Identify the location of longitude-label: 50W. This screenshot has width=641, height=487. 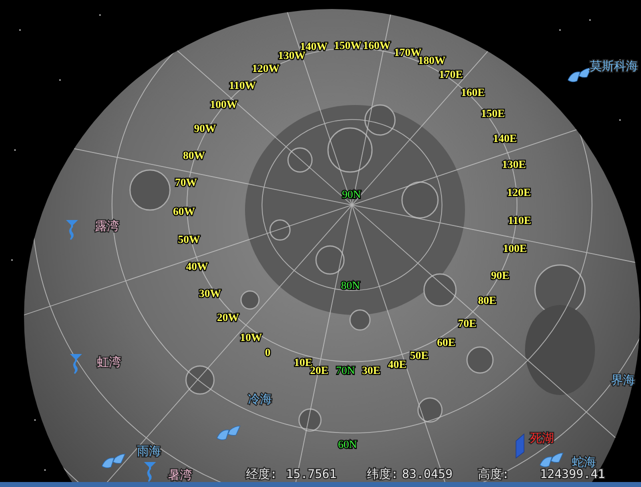
(189, 240).